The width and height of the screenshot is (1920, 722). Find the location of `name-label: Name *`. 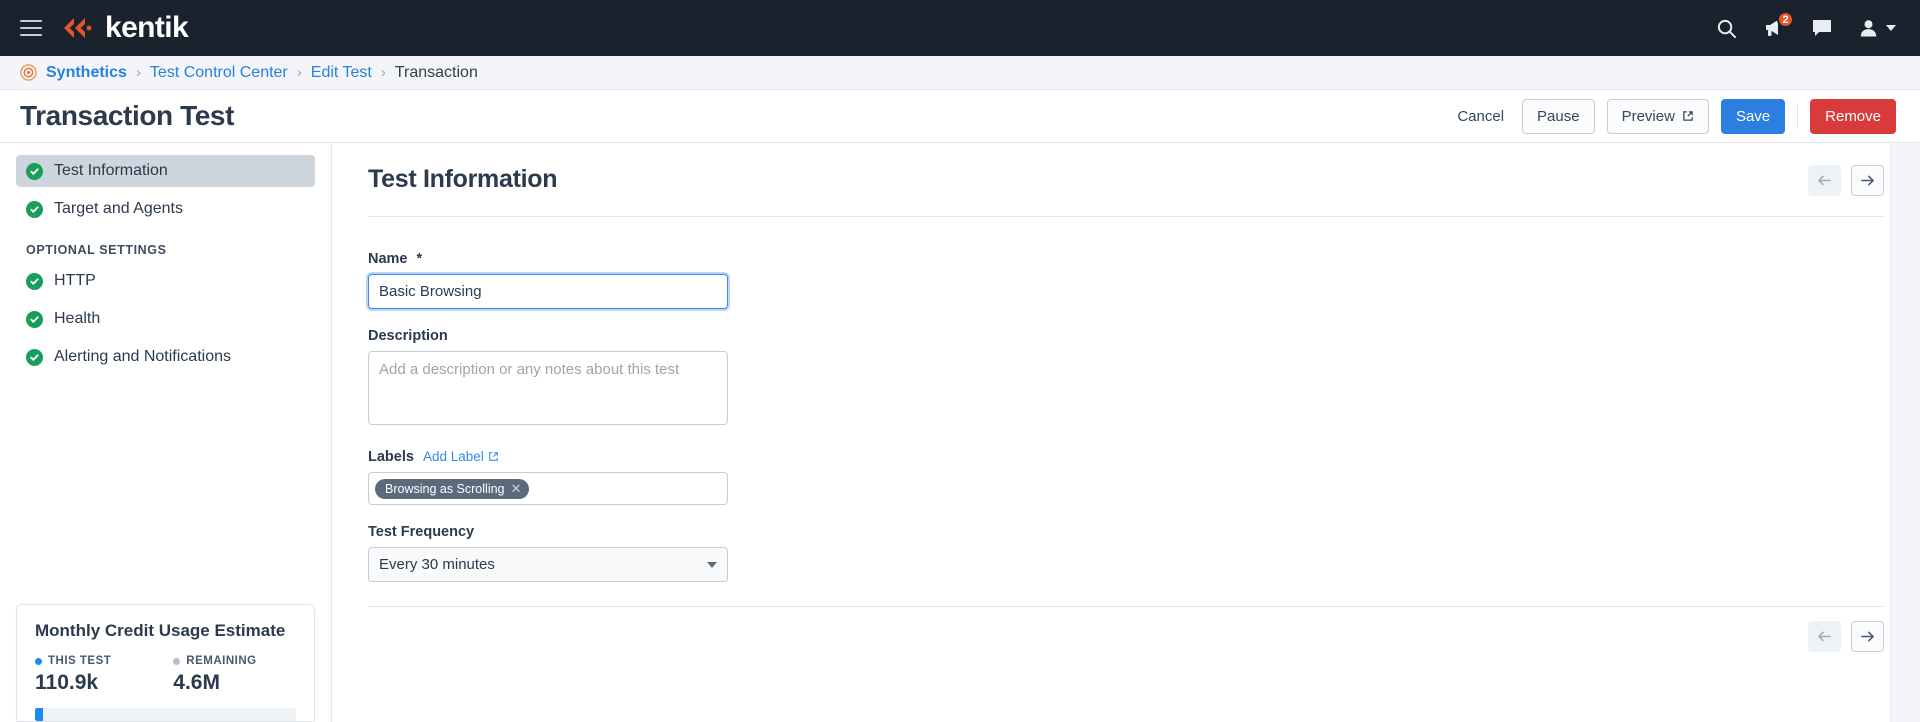

name-label: Name * is located at coordinates (548, 259).